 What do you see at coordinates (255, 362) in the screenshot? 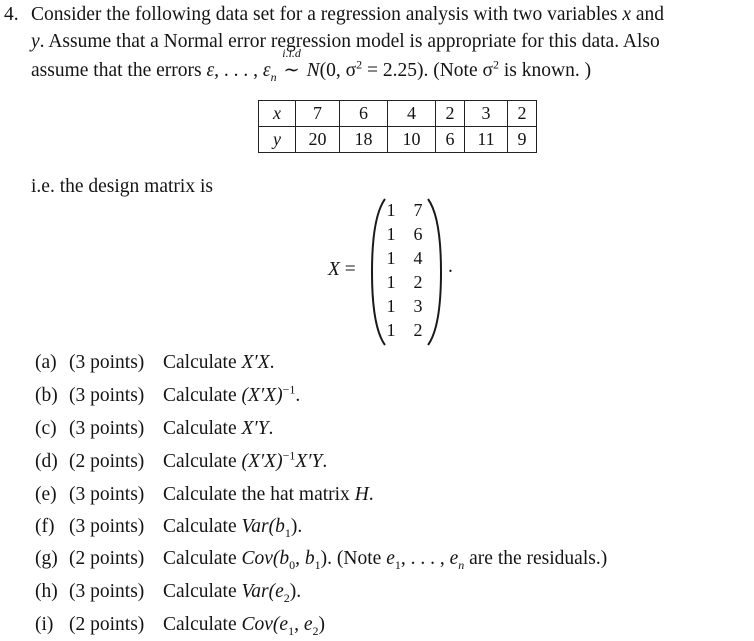
I see `part-math: X′X` at bounding box center [255, 362].